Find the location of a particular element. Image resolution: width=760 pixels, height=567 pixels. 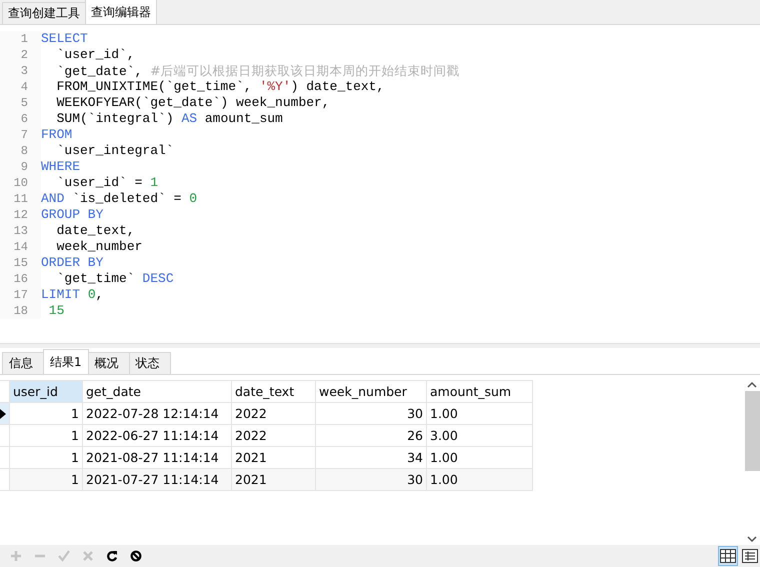

code-line: date_text, is located at coordinates (95, 231).